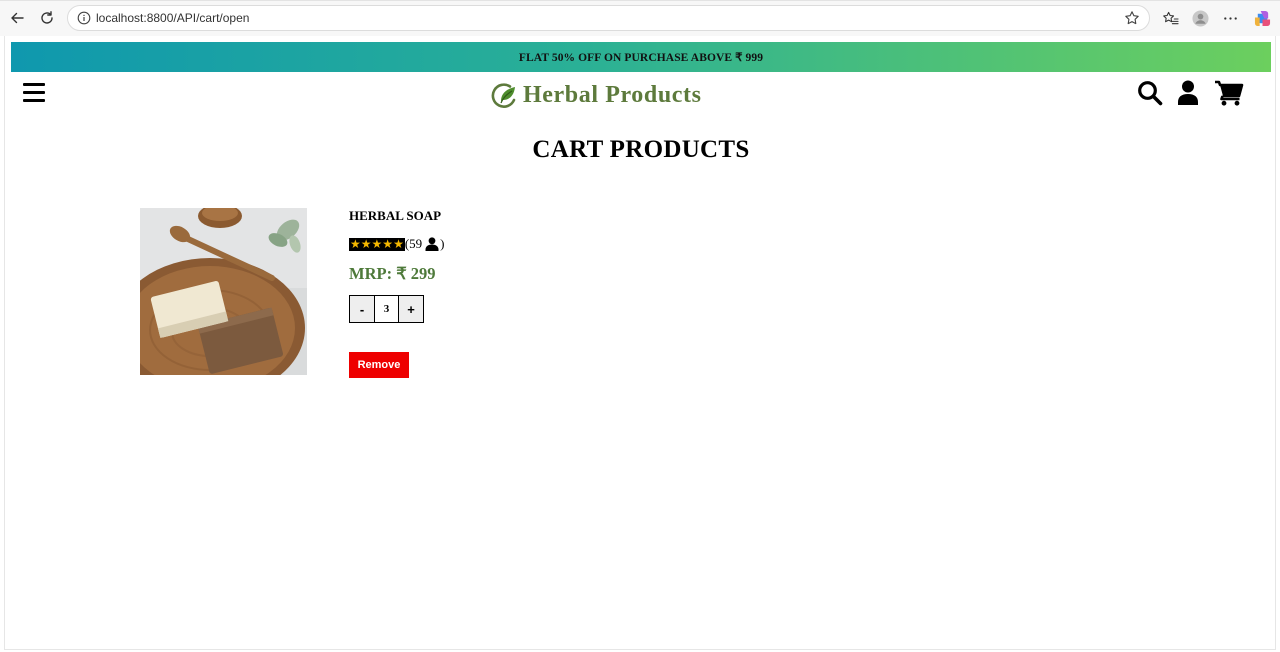 The image size is (1280, 652). I want to click on user-icon, so click(1188, 93).